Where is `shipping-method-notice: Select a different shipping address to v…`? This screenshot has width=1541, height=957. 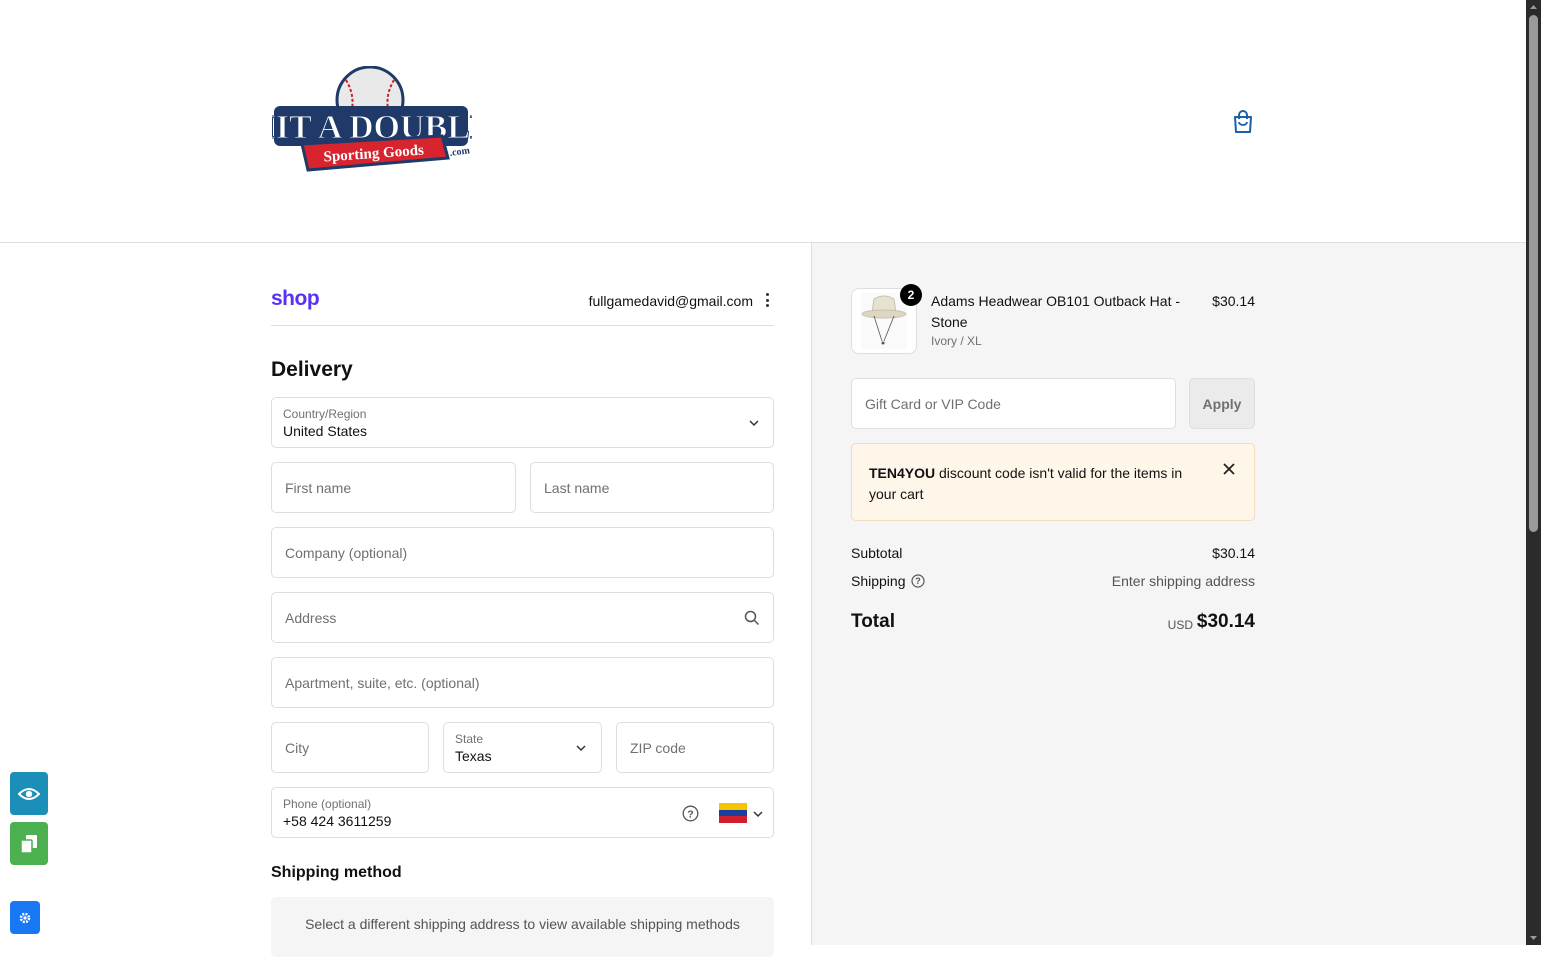 shipping-method-notice: Select a different shipping address to v… is located at coordinates (522, 927).